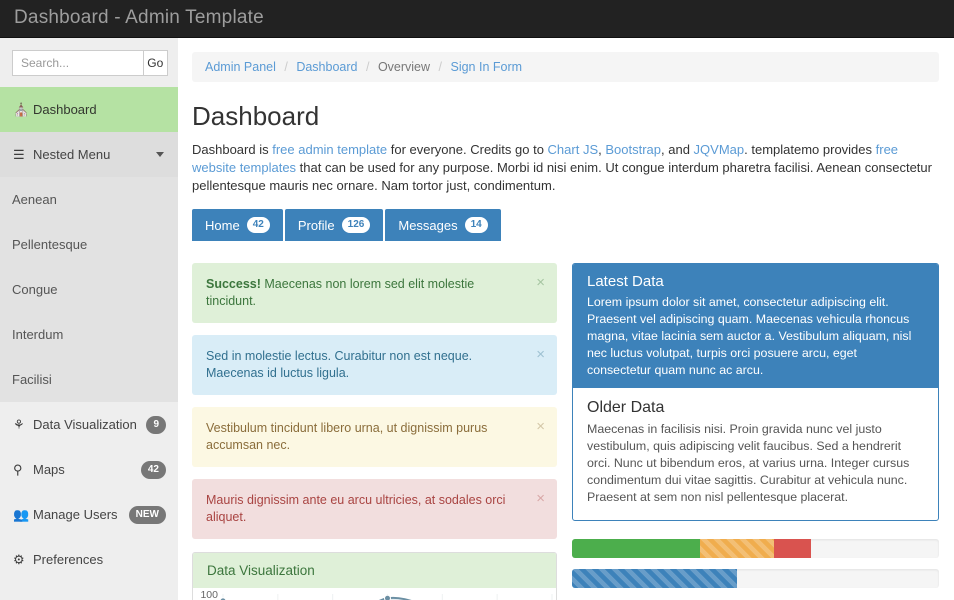  Describe the element at coordinates (316, 225) in the screenshot. I see `tab-label: Profile` at that location.